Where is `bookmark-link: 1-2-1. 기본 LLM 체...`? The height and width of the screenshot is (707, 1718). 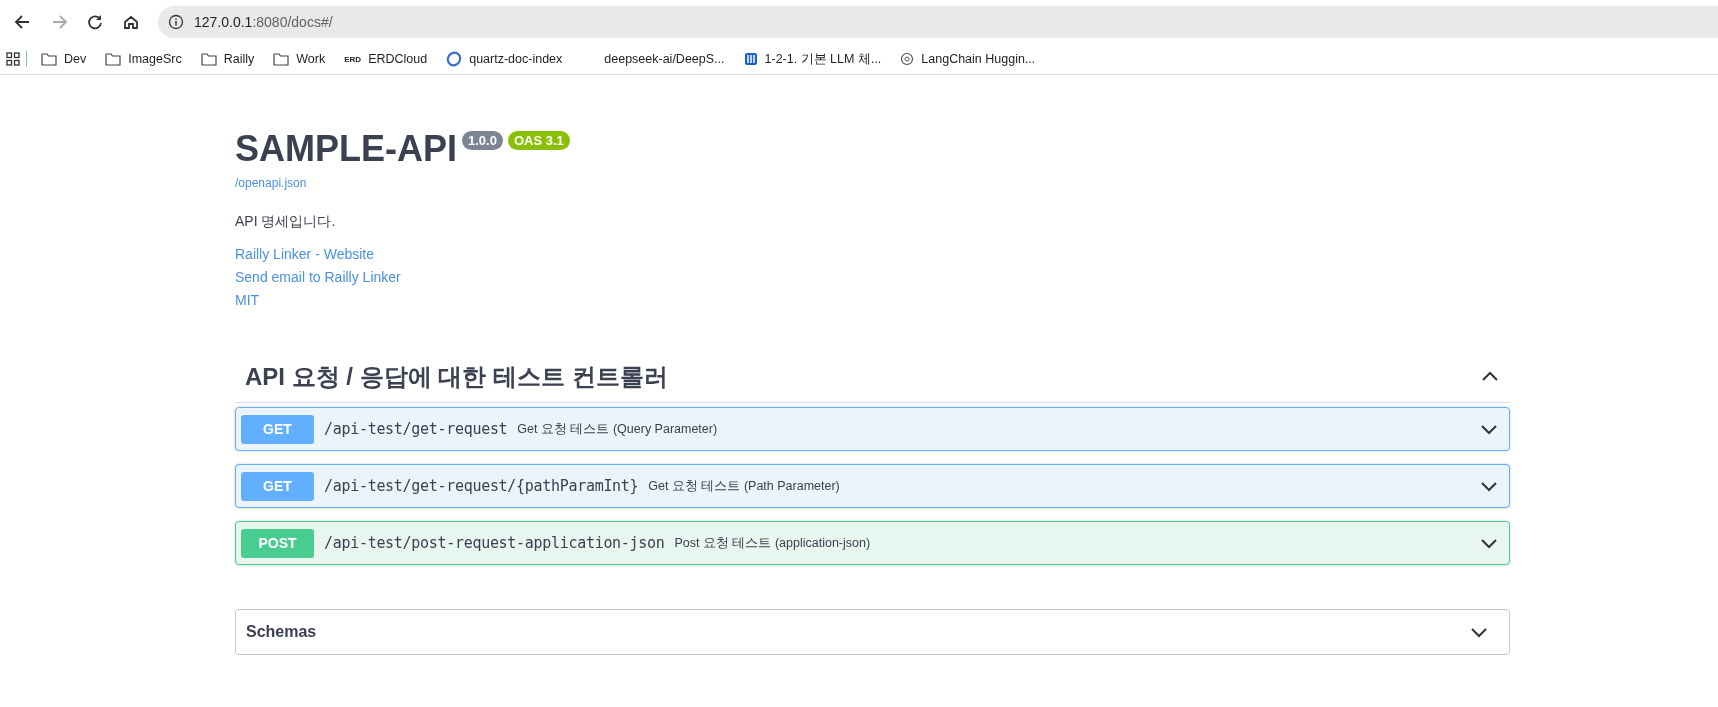 bookmark-link: 1-2-1. 기본 LLM 체... is located at coordinates (823, 59).